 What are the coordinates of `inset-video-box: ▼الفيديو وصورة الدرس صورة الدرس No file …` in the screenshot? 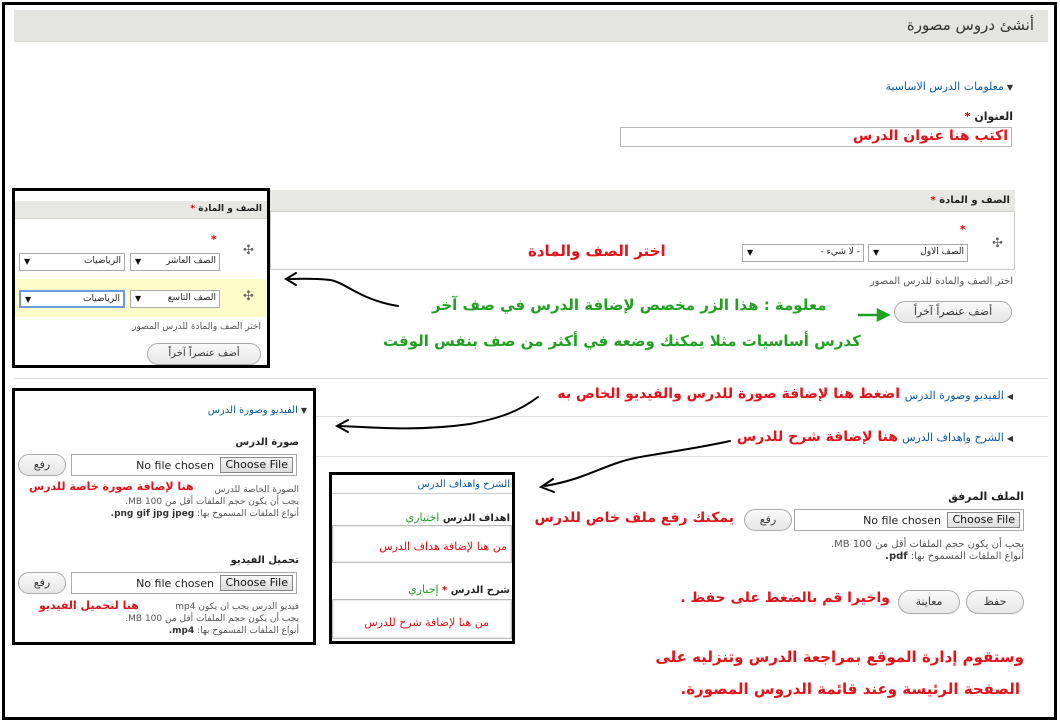 It's located at (164, 516).